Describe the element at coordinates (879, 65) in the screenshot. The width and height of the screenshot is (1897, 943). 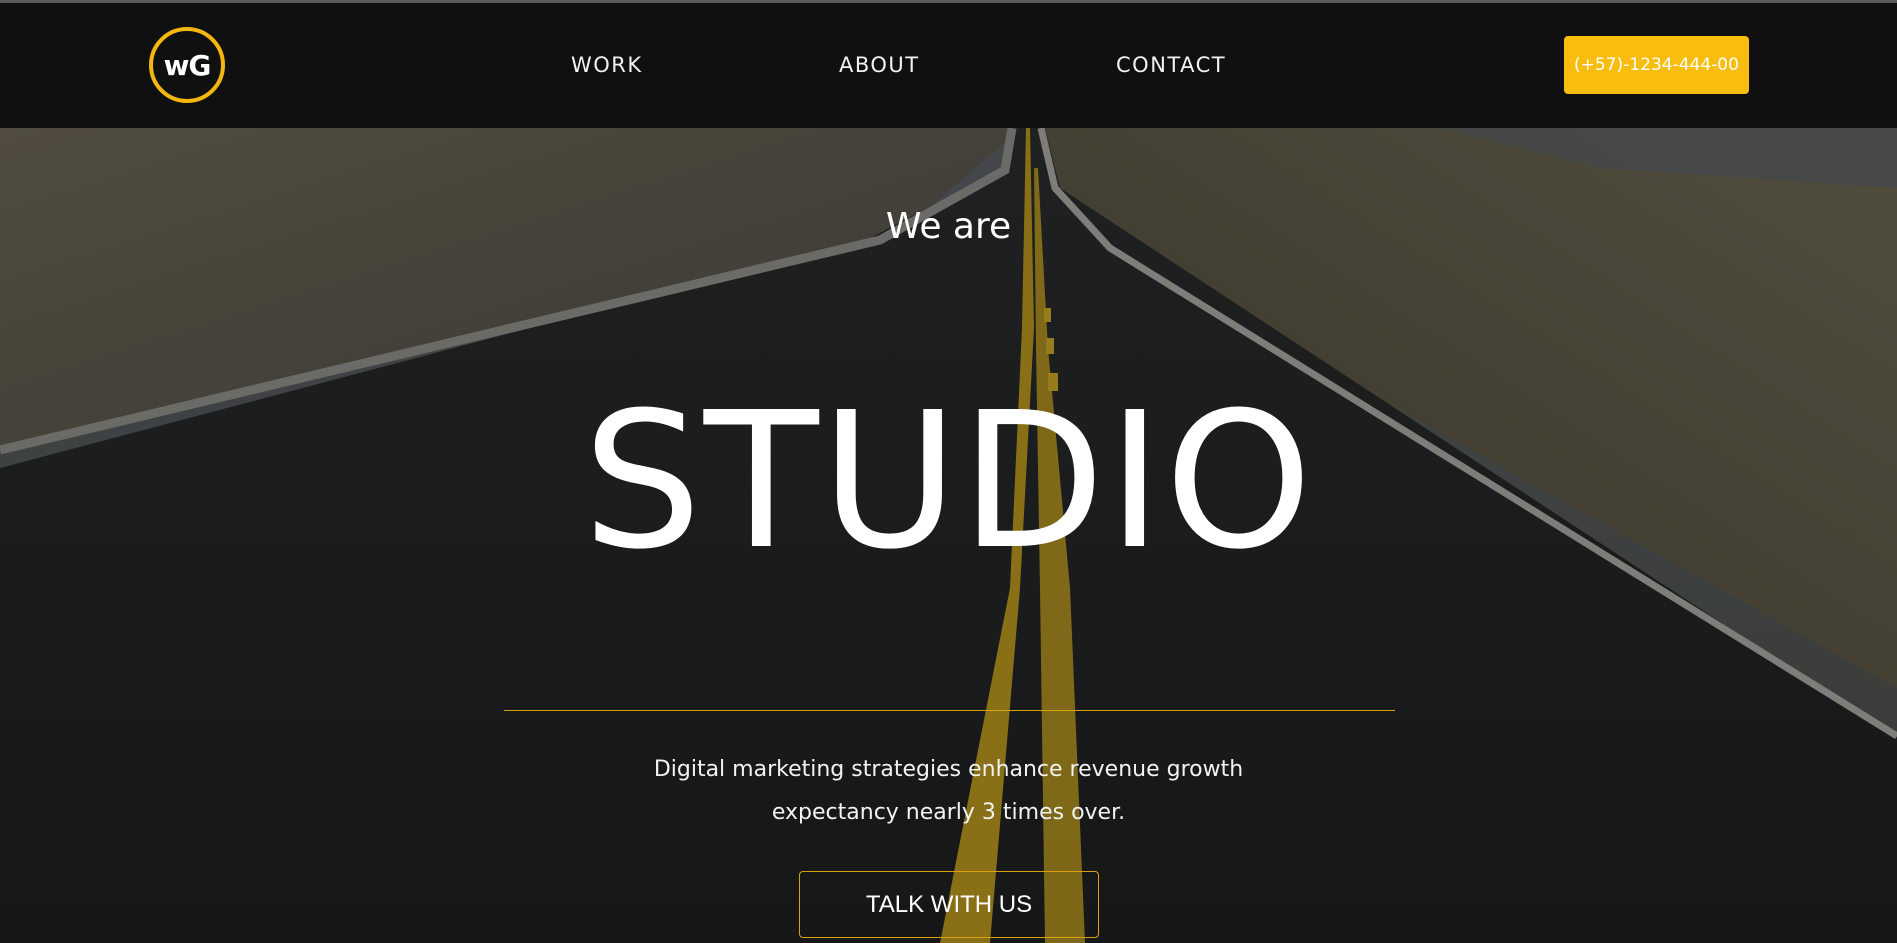
I see `nav-link-about: ABOUT` at that location.